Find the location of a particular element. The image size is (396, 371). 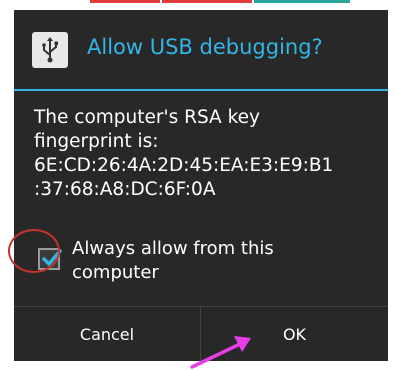

fingerprint-line: :37:68:A8:DC:6F:0A is located at coordinates (125, 189).